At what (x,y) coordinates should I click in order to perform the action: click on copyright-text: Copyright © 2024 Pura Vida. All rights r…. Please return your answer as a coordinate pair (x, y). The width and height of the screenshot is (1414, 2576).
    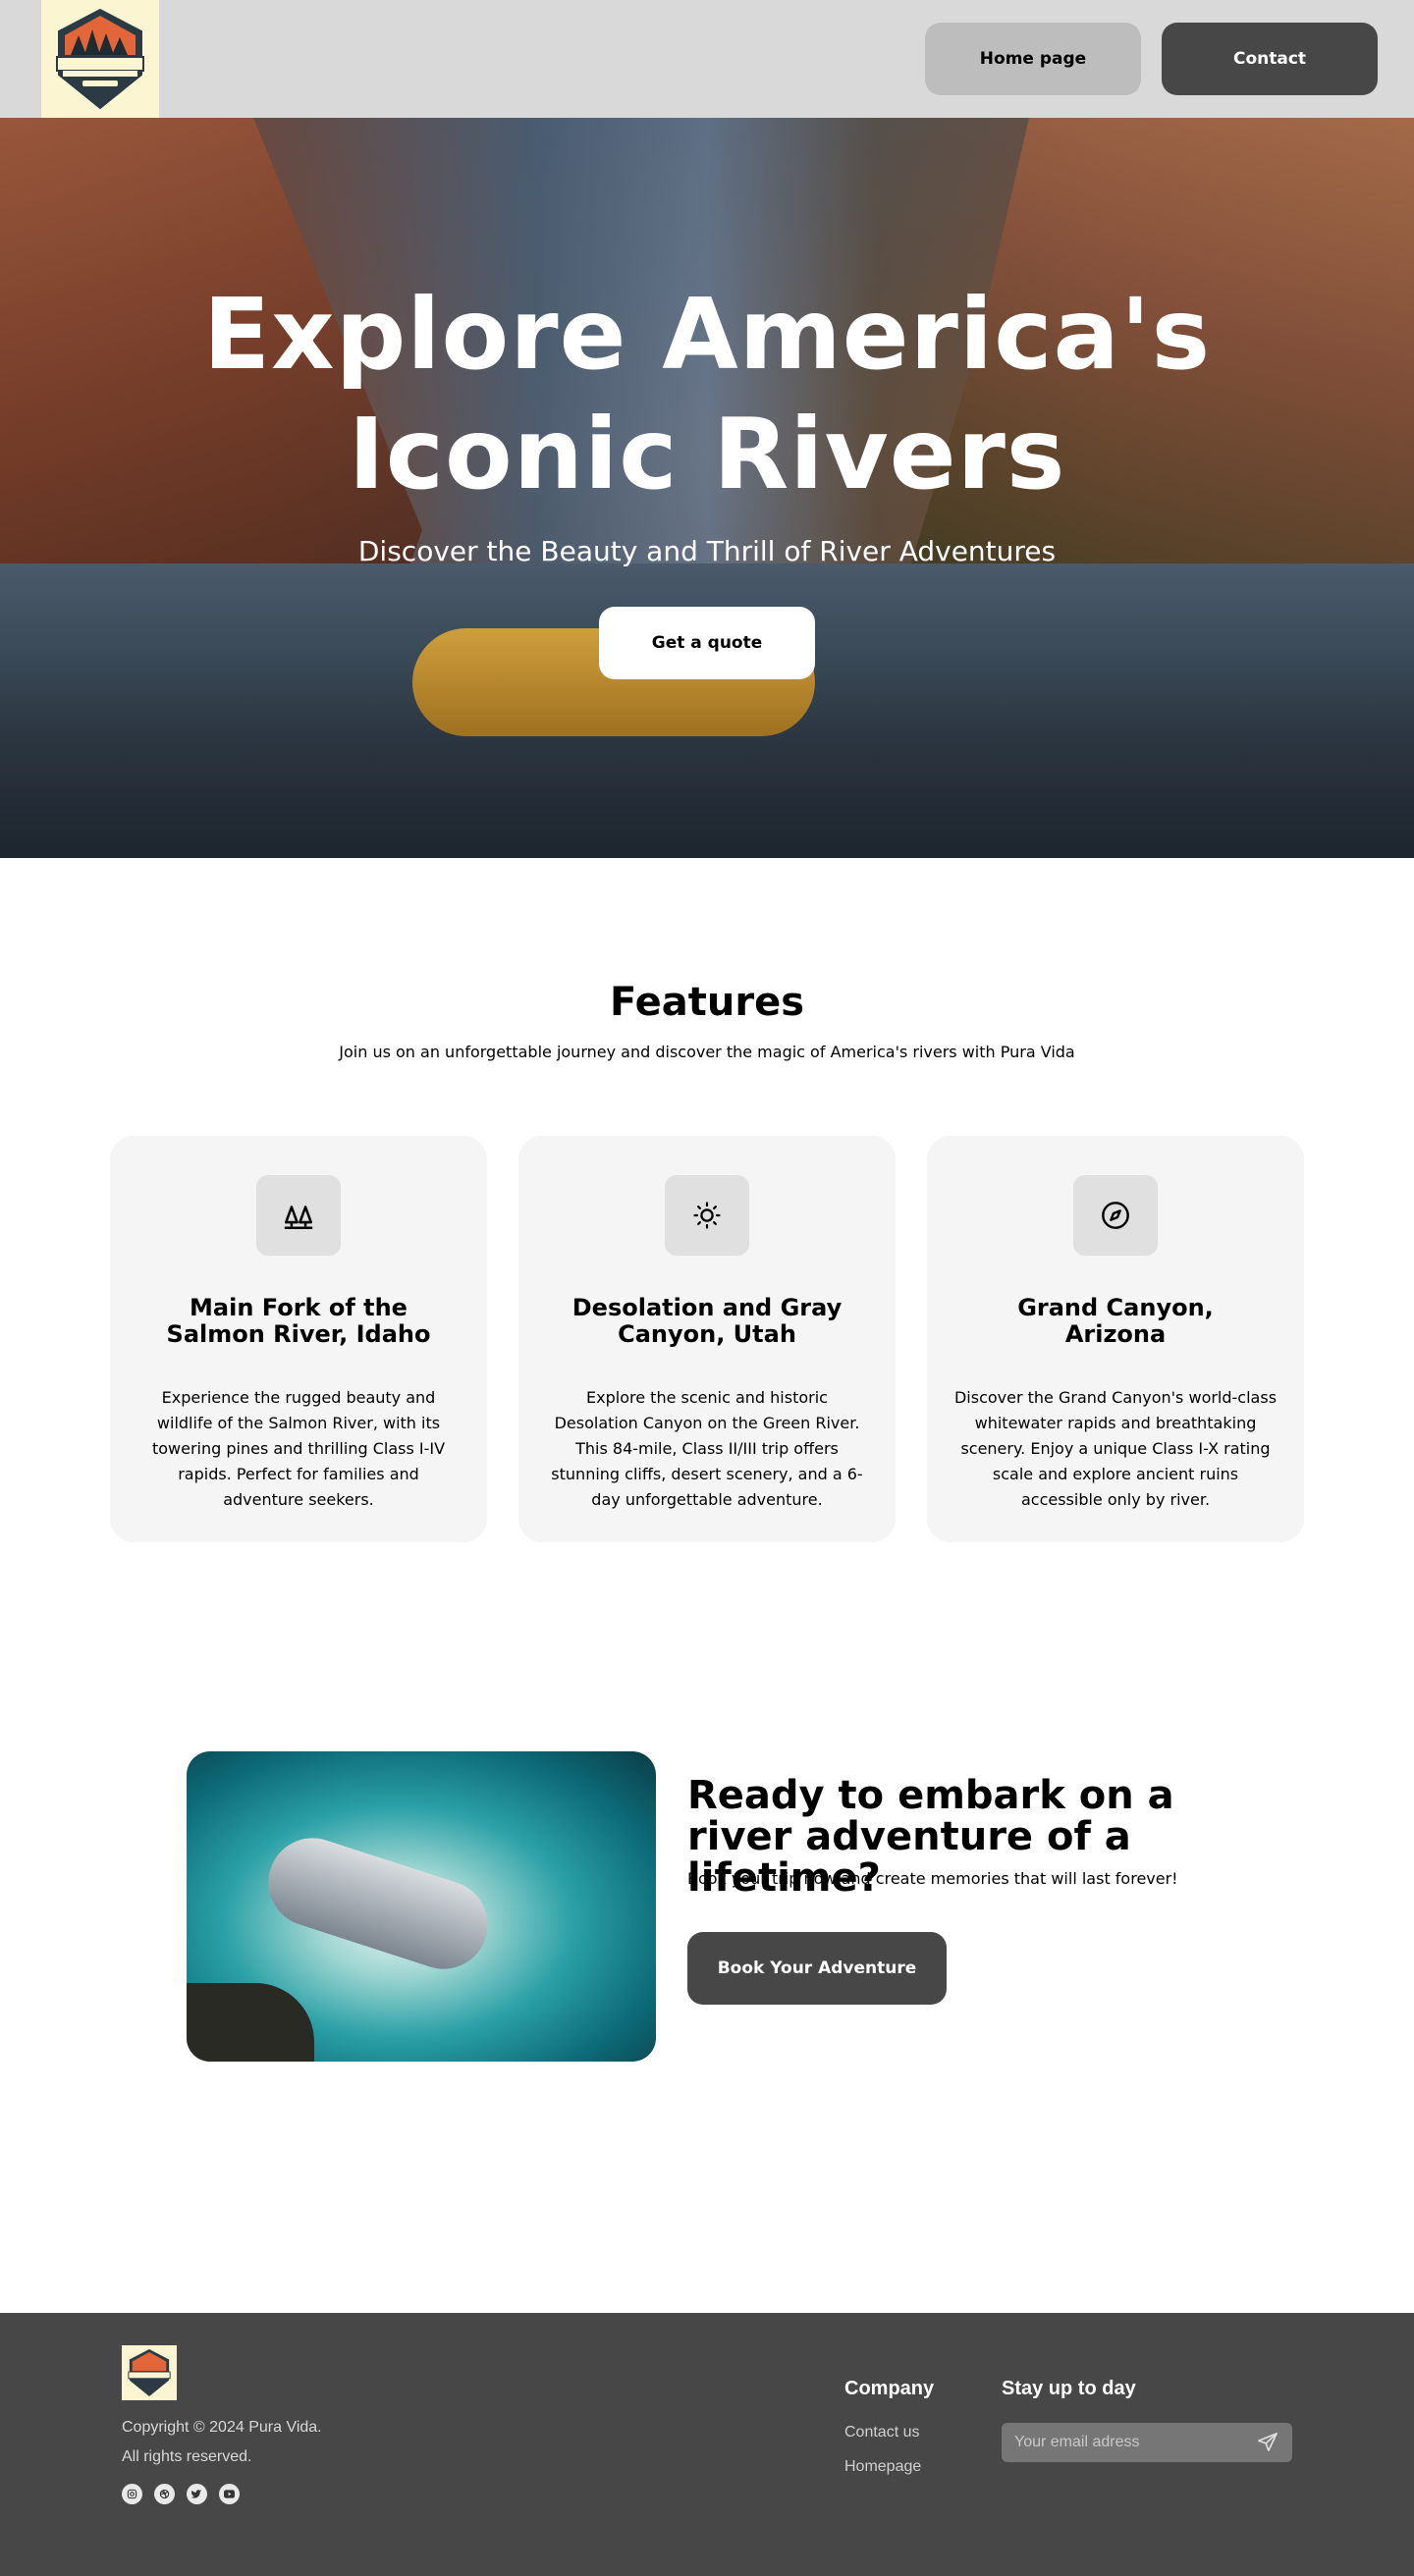
    Looking at the image, I should click on (222, 2442).